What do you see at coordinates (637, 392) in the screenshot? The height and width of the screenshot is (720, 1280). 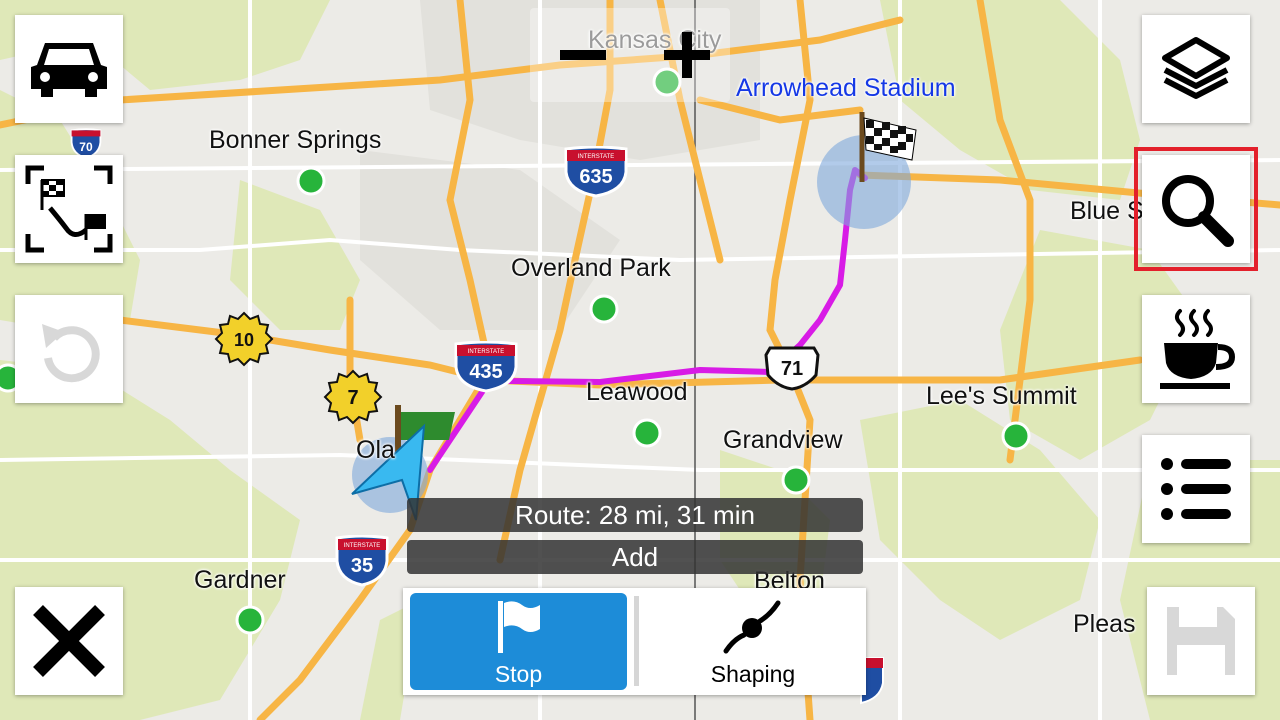 I see `place-label-leawood: Leawood` at bounding box center [637, 392].